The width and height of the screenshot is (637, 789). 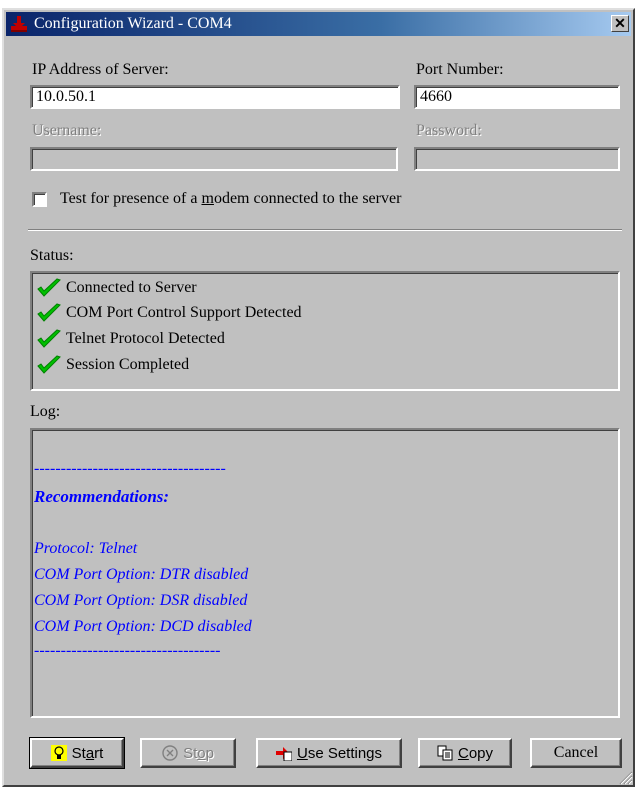 What do you see at coordinates (52, 255) in the screenshot?
I see `status-label: Status:` at bounding box center [52, 255].